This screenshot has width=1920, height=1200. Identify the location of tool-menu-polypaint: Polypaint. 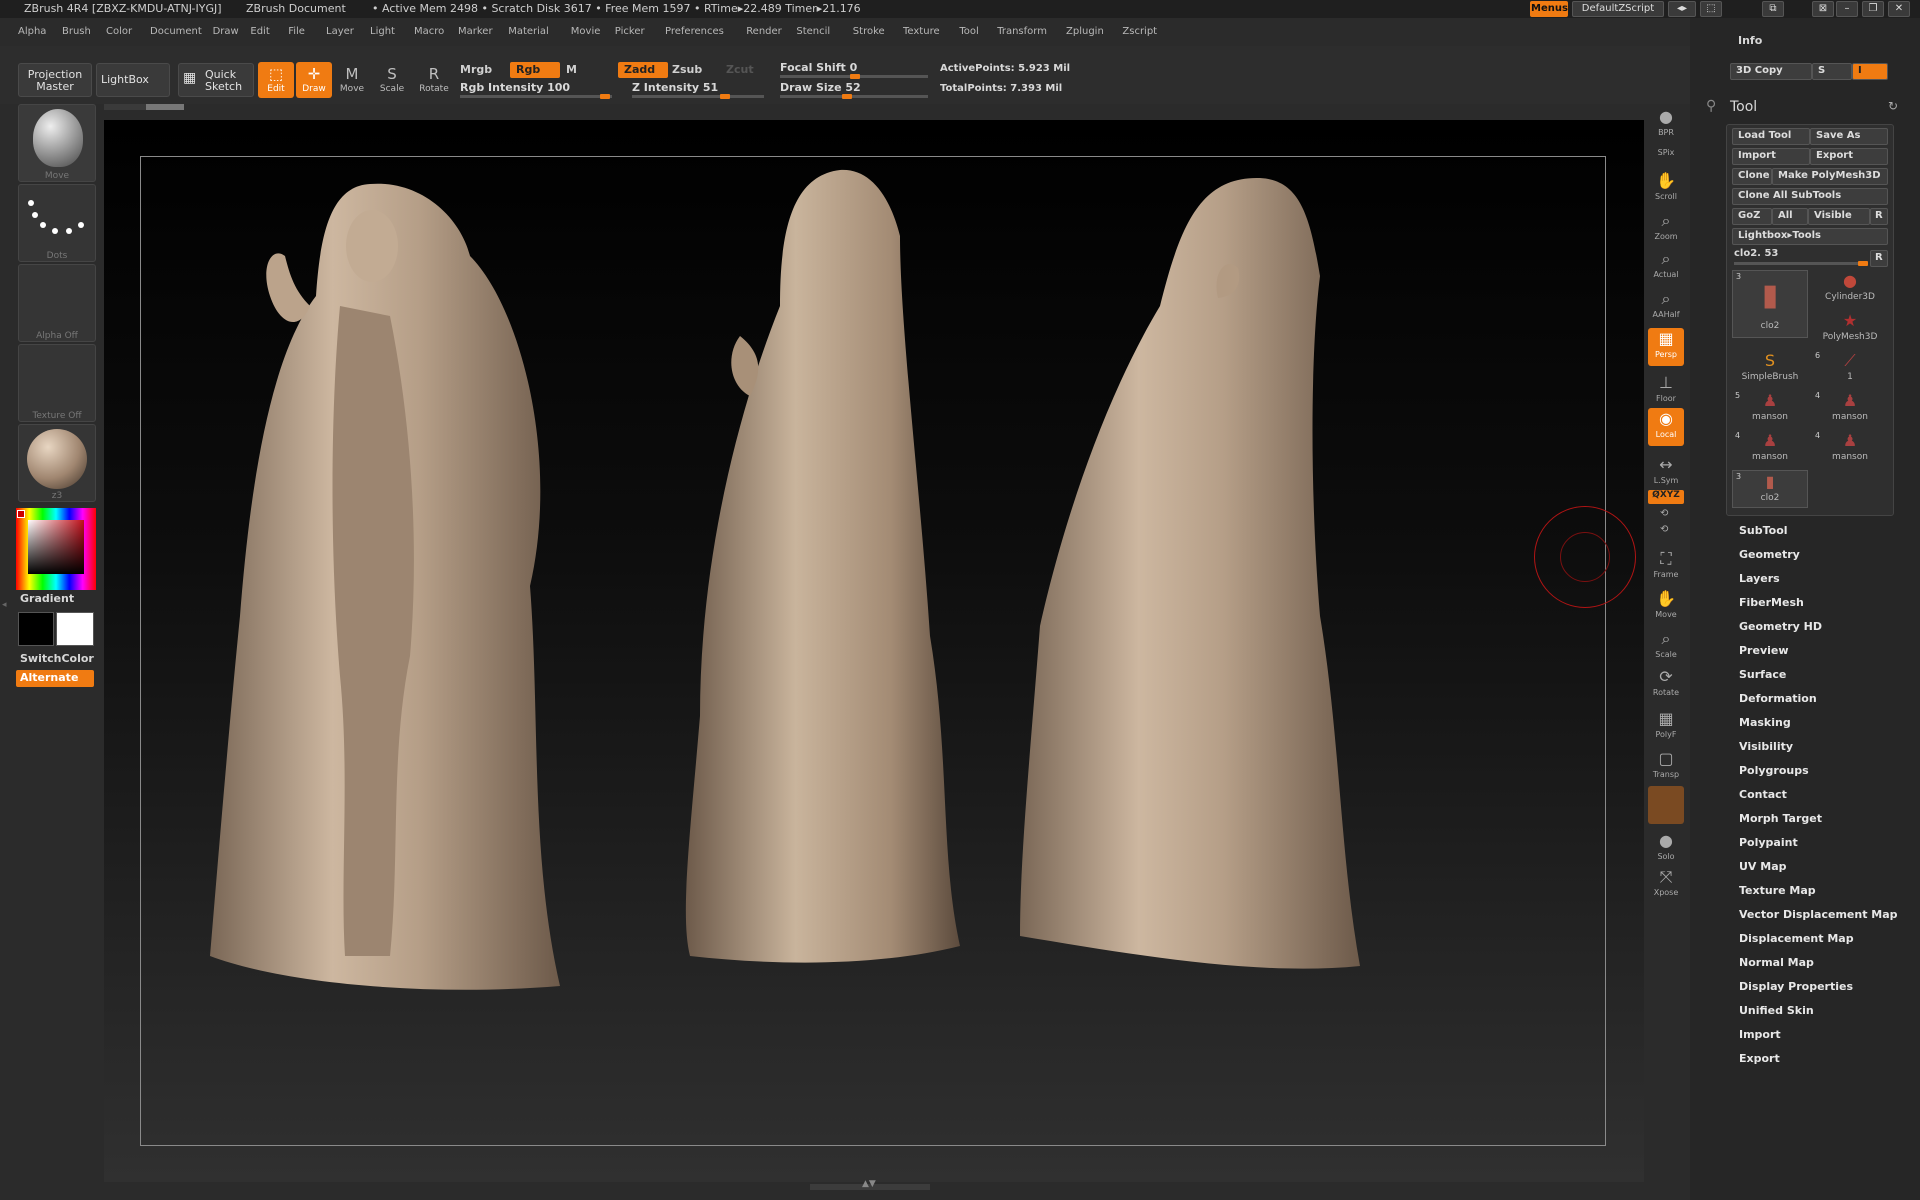
(1768, 842).